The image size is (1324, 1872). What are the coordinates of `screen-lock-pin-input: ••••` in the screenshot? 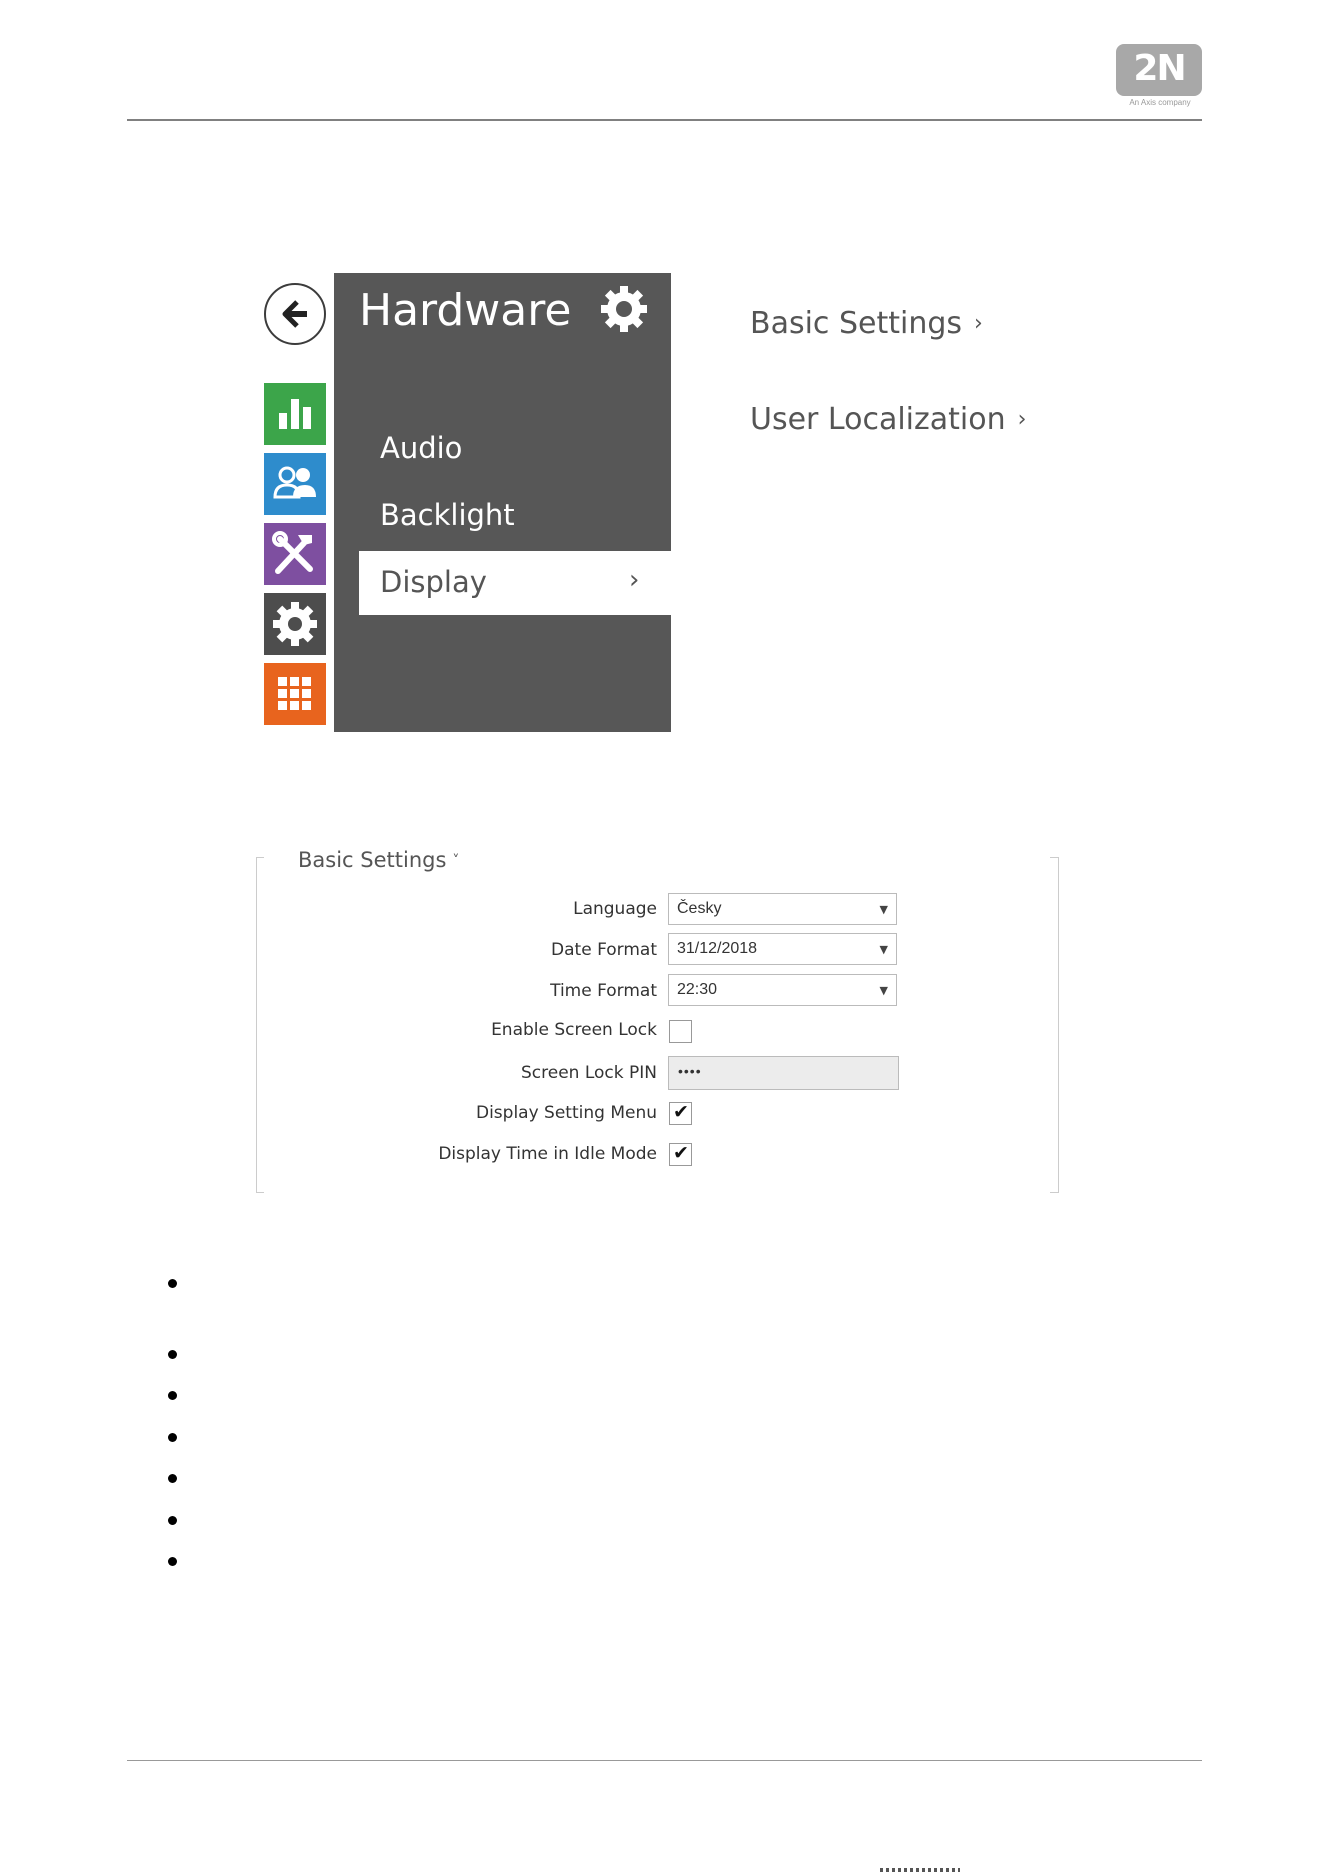 It's located at (783, 1073).